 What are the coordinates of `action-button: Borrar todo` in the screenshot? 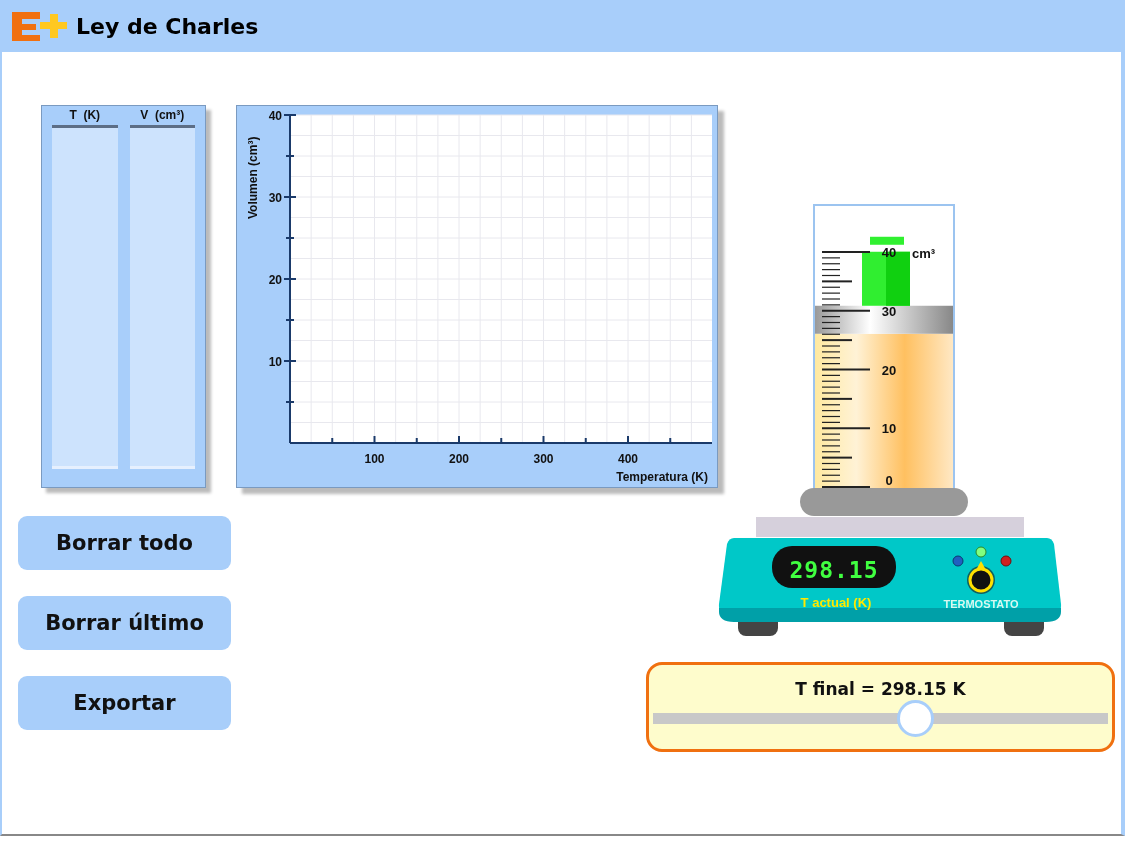 It's located at (124, 543).